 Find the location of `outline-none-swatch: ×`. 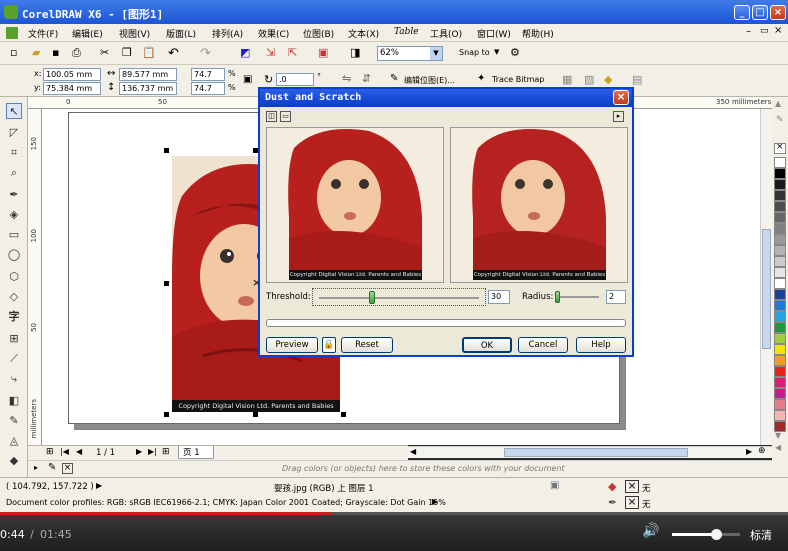

outline-none-swatch: × is located at coordinates (632, 502).